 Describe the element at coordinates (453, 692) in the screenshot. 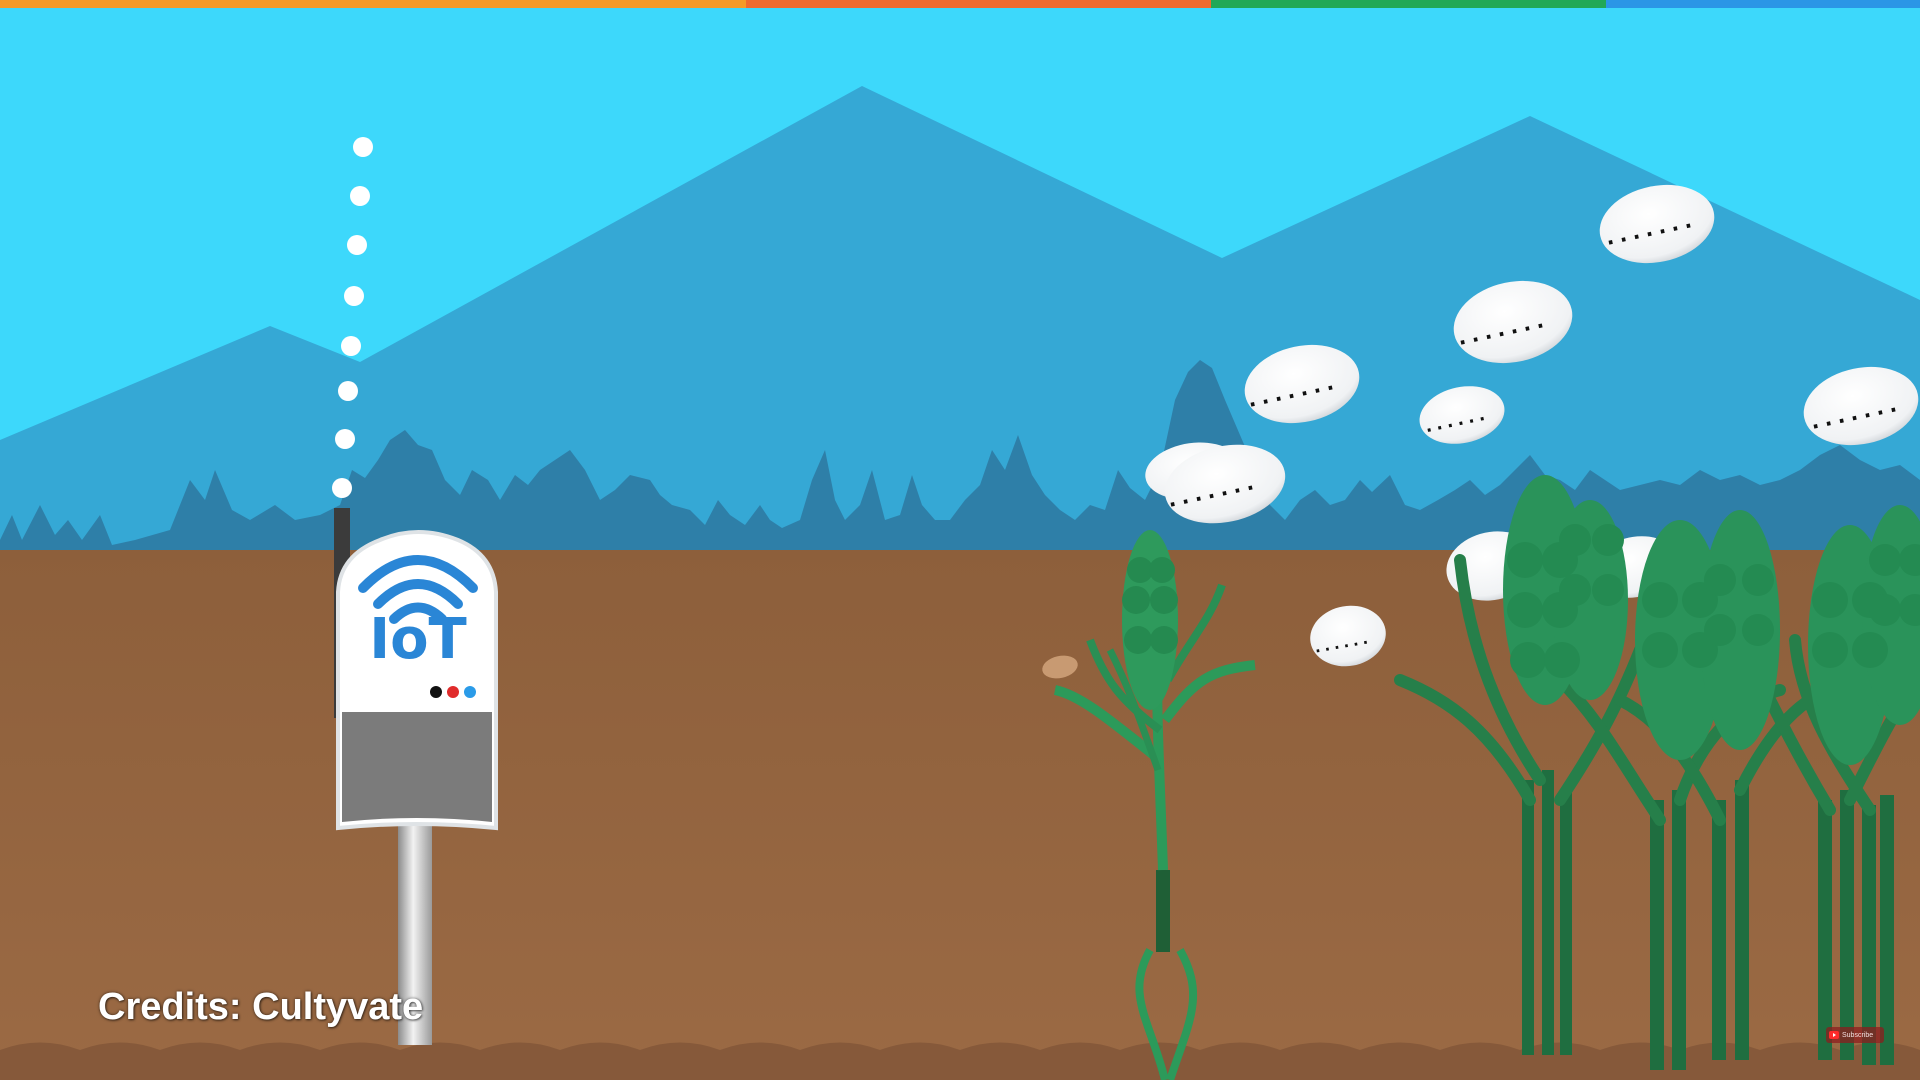

I see `led-red` at that location.